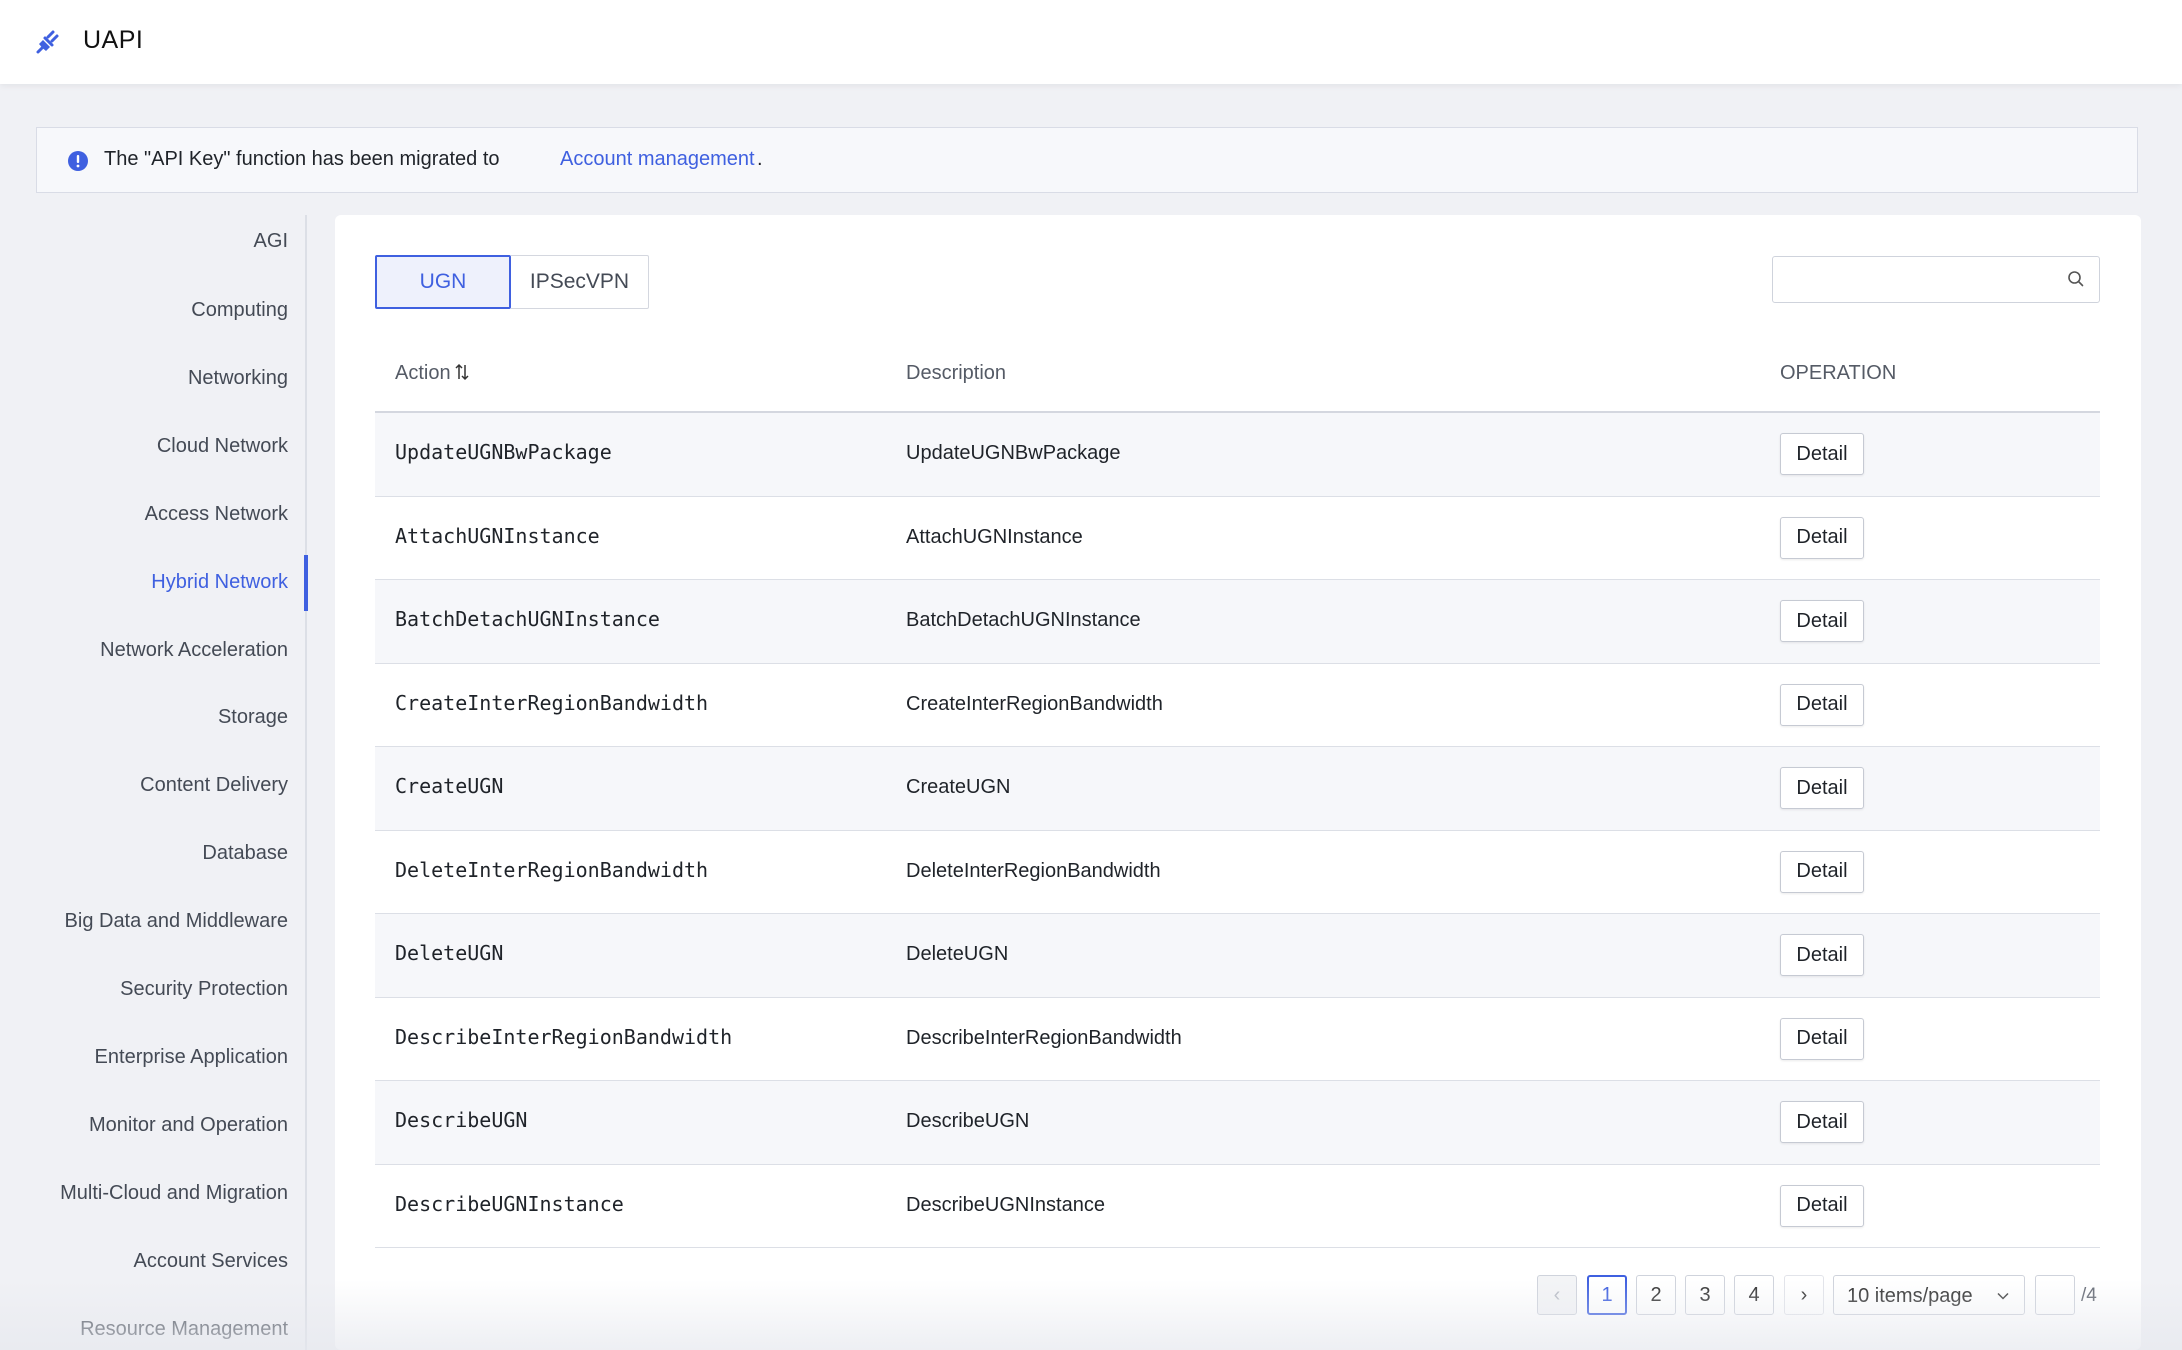 This screenshot has height=1350, width=2182. I want to click on sidebar-item-networking: Networking, so click(238, 378).